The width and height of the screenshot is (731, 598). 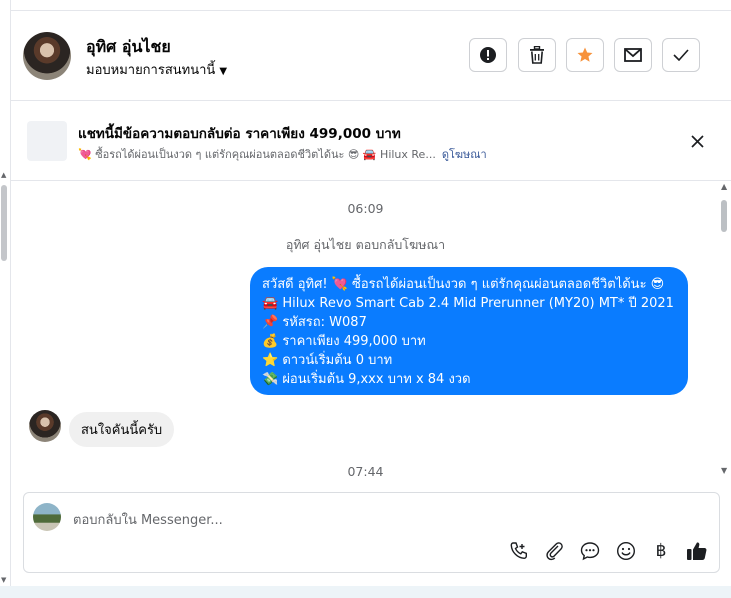 I want to click on delete-button, so click(x=537, y=55).